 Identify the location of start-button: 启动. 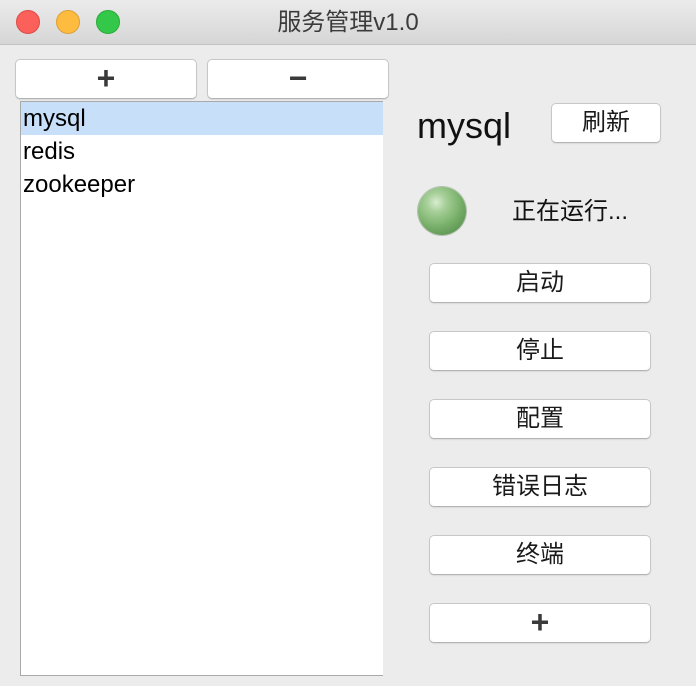
(540, 283).